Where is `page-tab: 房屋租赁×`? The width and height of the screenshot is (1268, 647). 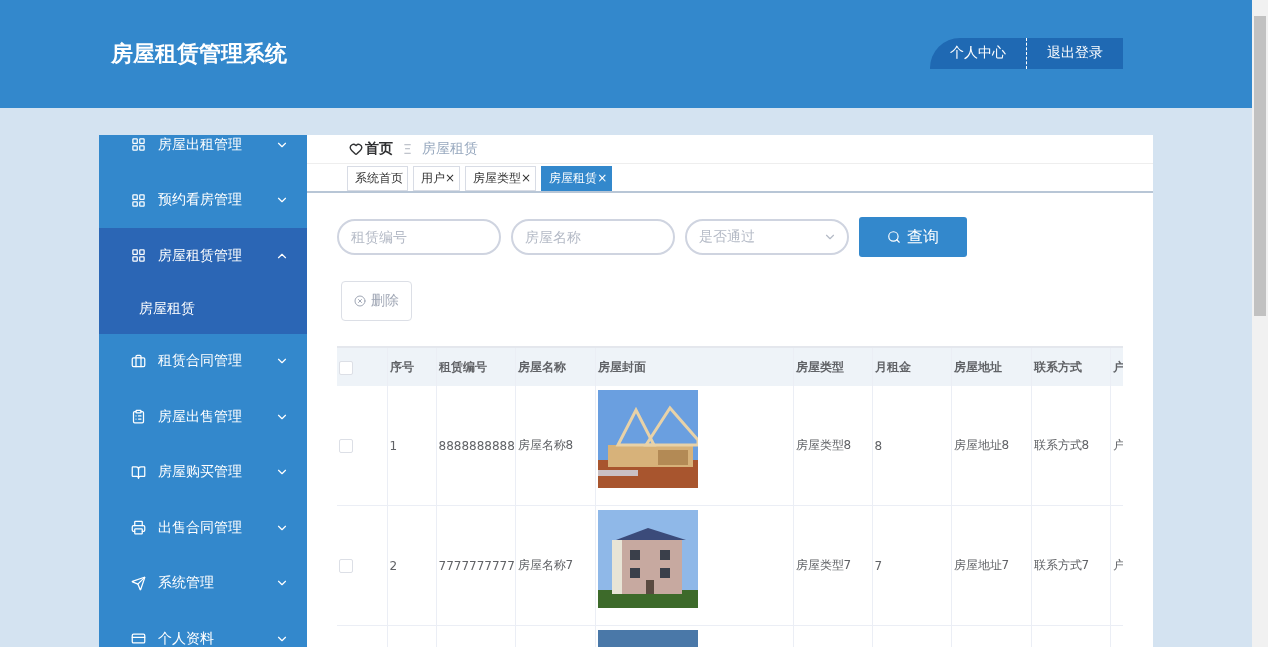 page-tab: 房屋租赁× is located at coordinates (577, 179).